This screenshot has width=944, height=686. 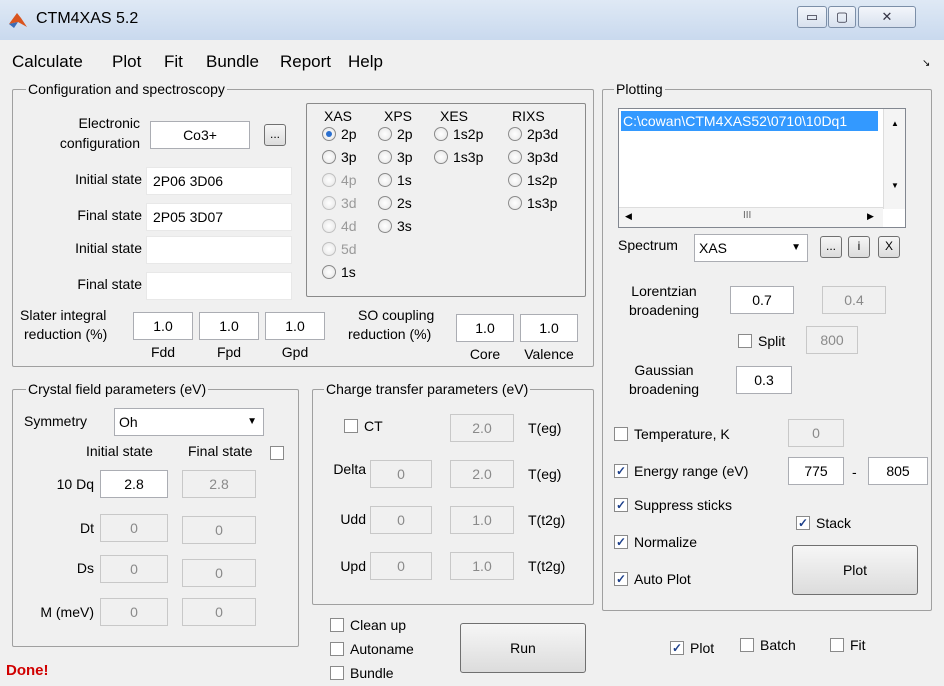 What do you see at coordinates (681, 471) in the screenshot?
I see `energy-range-checkbox: ✓ Energy range (eV)` at bounding box center [681, 471].